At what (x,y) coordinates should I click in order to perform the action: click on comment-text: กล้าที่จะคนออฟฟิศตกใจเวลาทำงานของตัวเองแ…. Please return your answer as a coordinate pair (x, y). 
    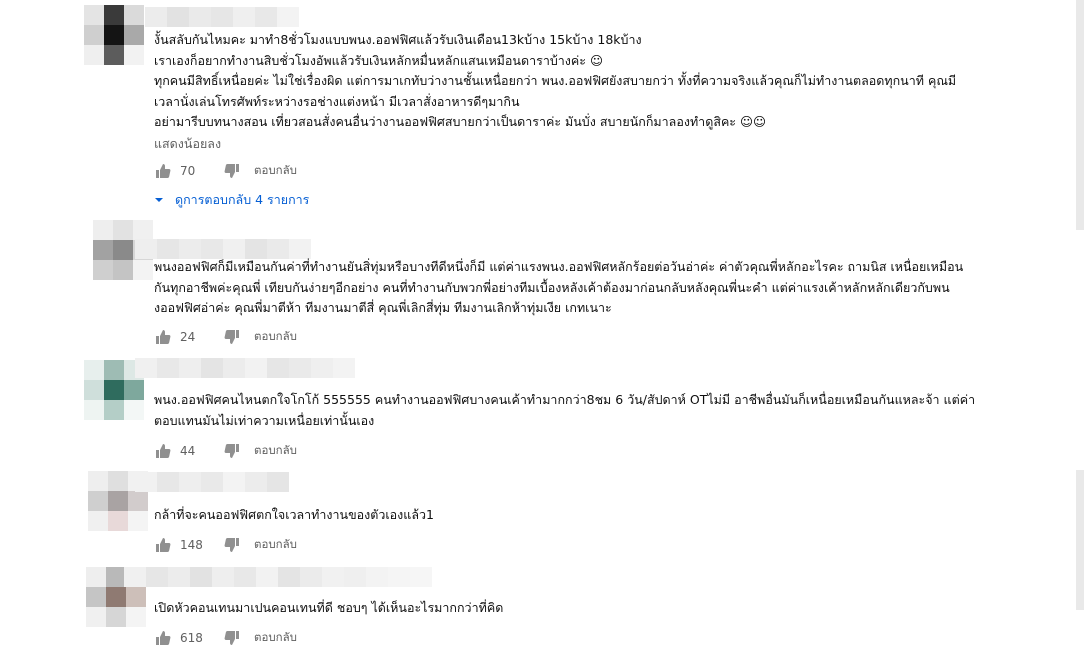
    Looking at the image, I should click on (294, 515).